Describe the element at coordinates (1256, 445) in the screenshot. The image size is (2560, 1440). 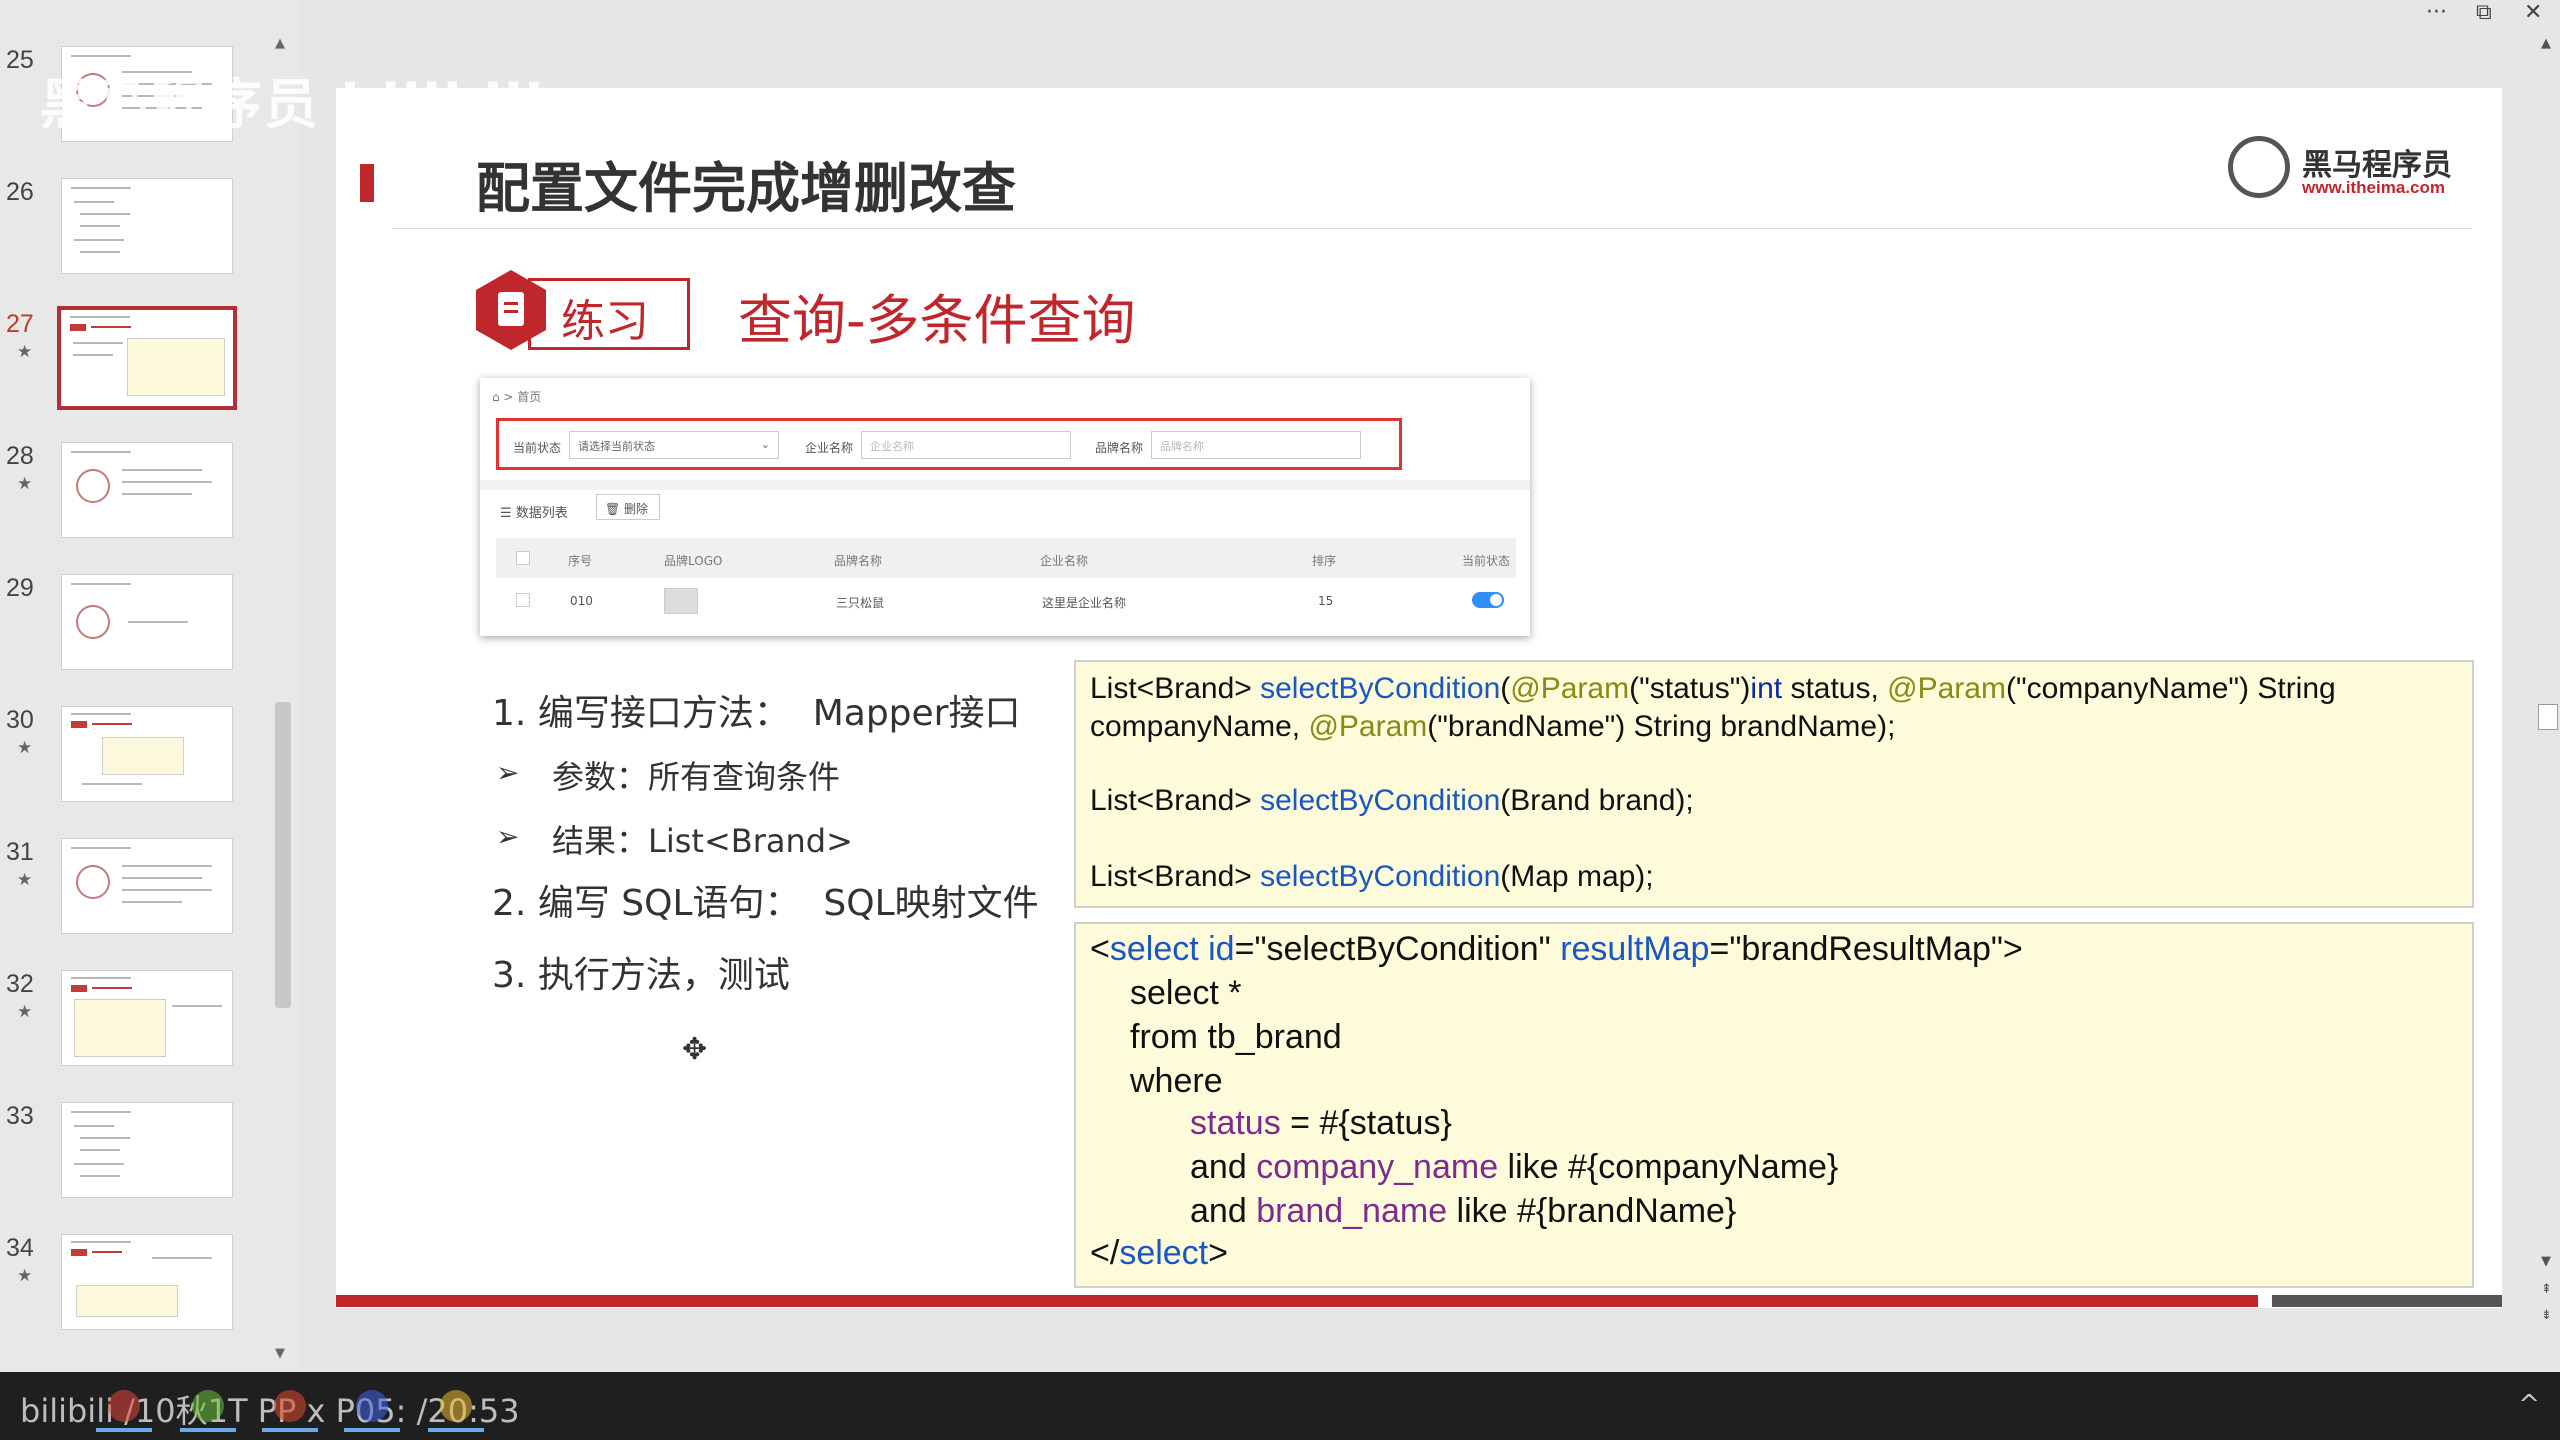
I see `brand-name-input: 品牌名称` at that location.